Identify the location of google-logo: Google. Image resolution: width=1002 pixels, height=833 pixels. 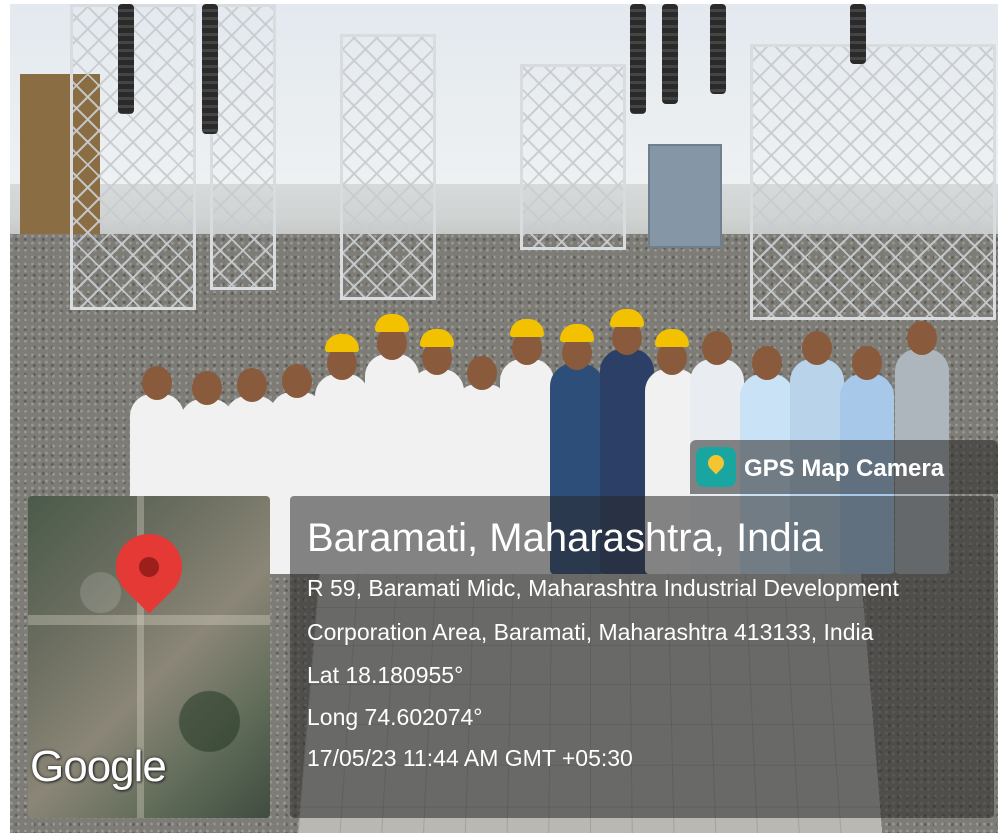
(98, 766).